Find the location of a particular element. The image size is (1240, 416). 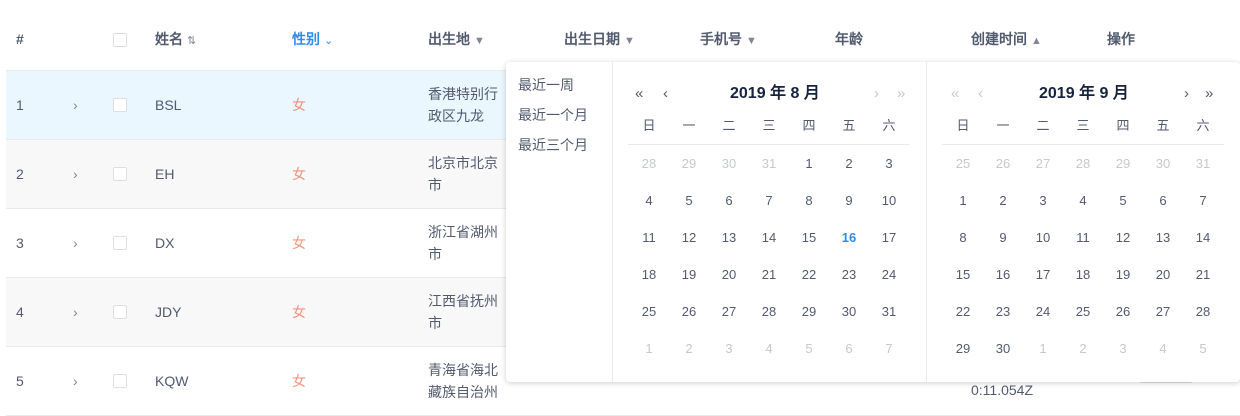

sort-icon: ⇅ is located at coordinates (191, 41).